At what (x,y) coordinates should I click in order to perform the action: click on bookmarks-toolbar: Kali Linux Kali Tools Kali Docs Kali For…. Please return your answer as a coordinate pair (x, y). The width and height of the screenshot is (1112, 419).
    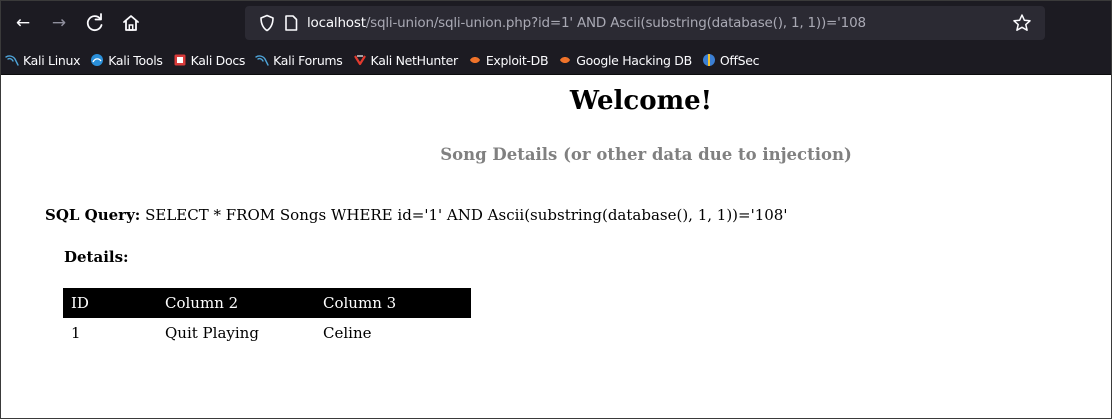
    Looking at the image, I should click on (556, 60).